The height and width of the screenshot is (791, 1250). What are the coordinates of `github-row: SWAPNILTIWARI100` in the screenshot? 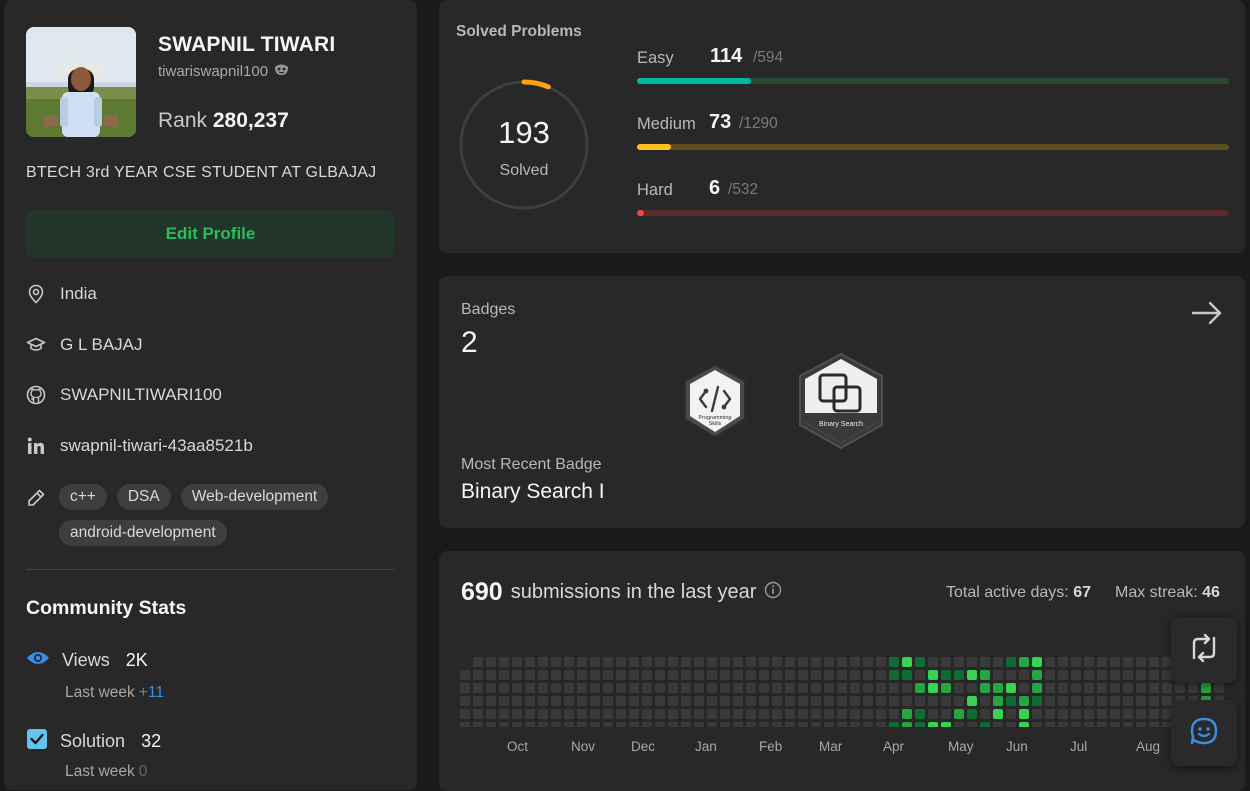 It's located at (124, 395).